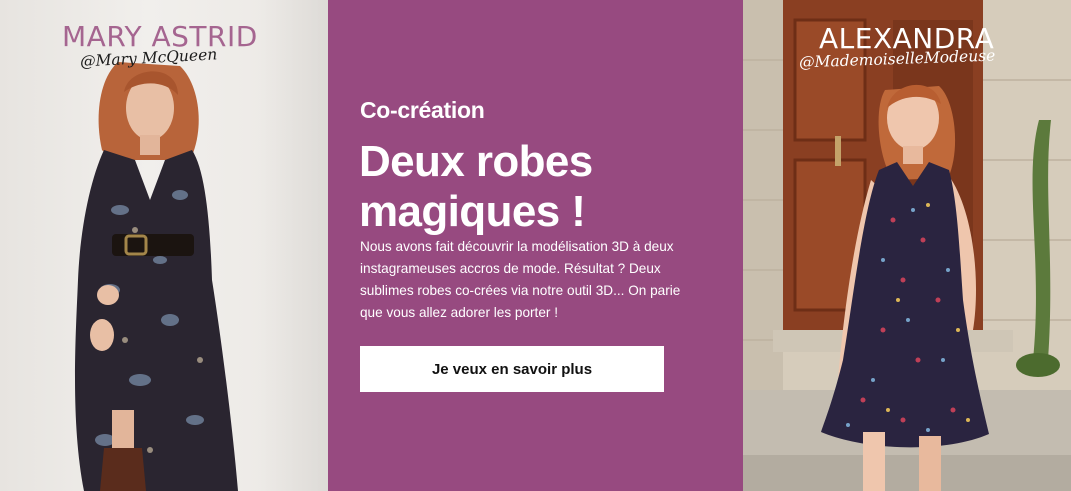  Describe the element at coordinates (476, 186) in the screenshot. I see `promo-headline: Deux robes magiques !` at that location.